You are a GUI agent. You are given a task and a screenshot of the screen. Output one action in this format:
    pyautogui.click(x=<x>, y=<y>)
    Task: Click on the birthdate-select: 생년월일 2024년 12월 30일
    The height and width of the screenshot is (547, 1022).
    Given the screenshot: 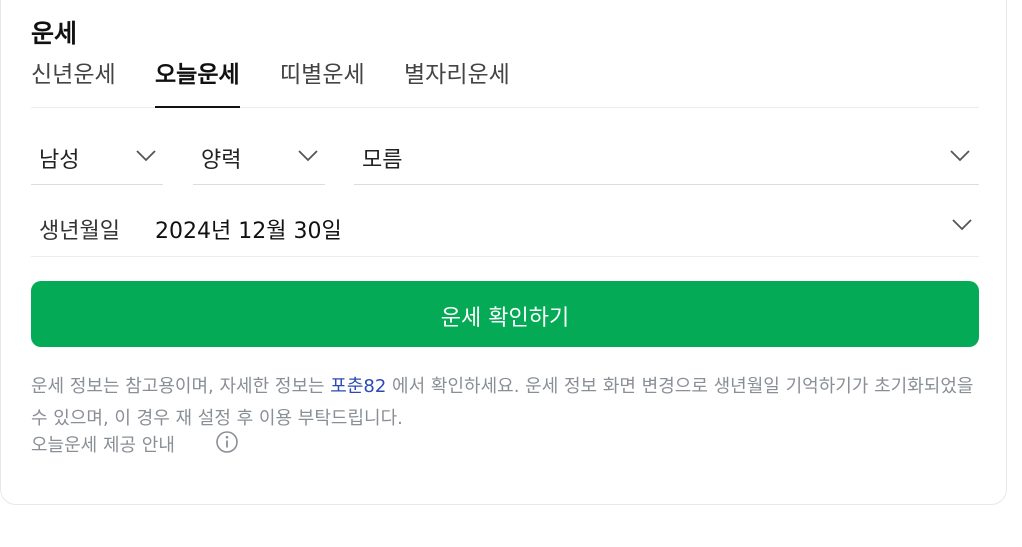 What is the action you would take?
    pyautogui.click(x=505, y=225)
    